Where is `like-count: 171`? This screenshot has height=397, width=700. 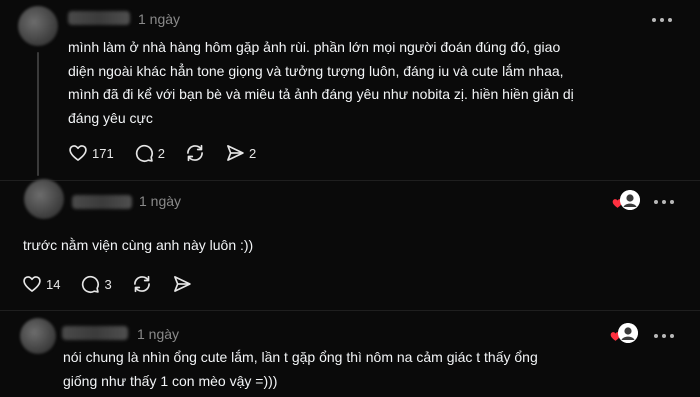 like-count: 171 is located at coordinates (103, 153).